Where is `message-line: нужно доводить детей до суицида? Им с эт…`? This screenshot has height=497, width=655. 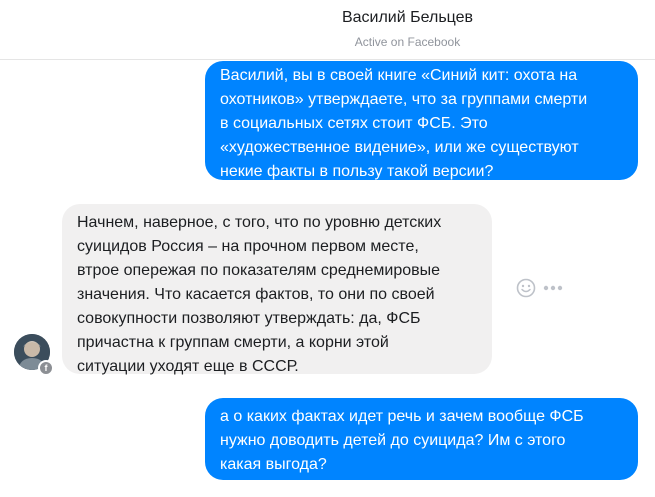
message-line: нужно доводить детей до суицида? Им с эт… is located at coordinates (393, 440).